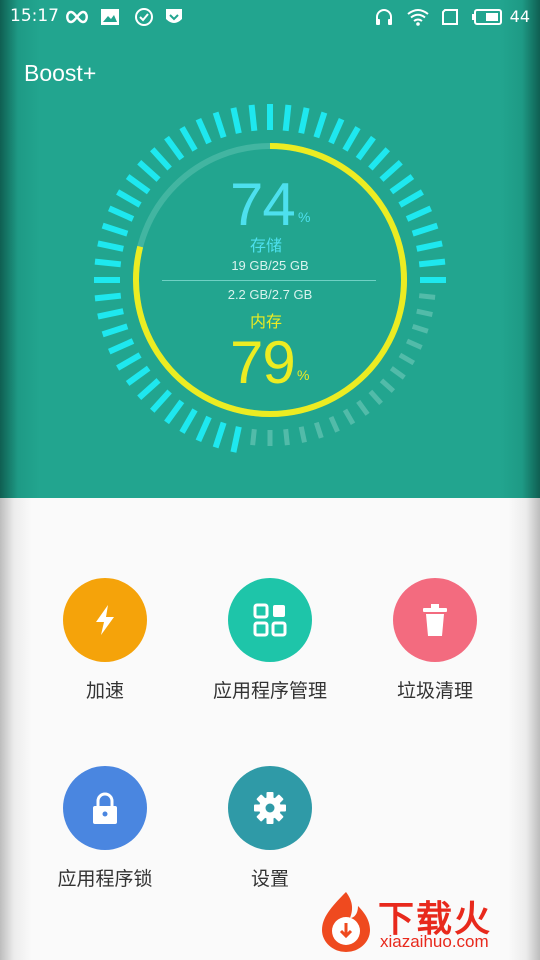  What do you see at coordinates (269, 280) in the screenshot?
I see `gauge-divider` at bounding box center [269, 280].